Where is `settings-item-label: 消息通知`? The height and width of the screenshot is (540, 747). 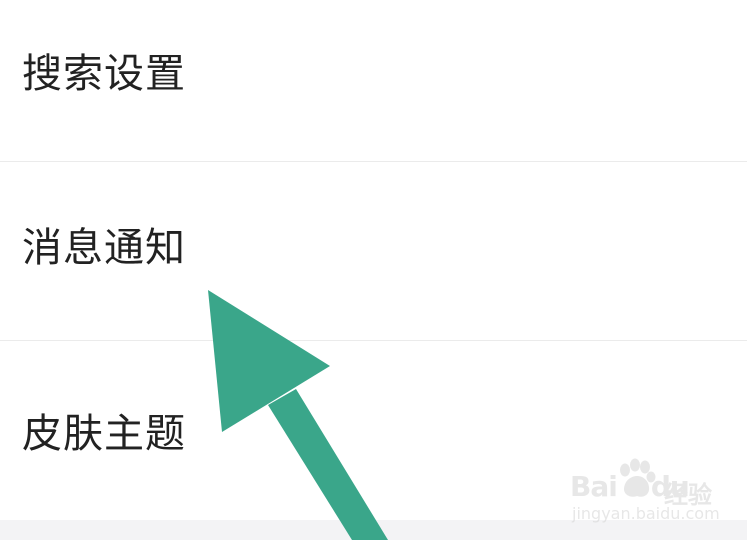 settings-item-label: 消息通知 is located at coordinates (104, 248).